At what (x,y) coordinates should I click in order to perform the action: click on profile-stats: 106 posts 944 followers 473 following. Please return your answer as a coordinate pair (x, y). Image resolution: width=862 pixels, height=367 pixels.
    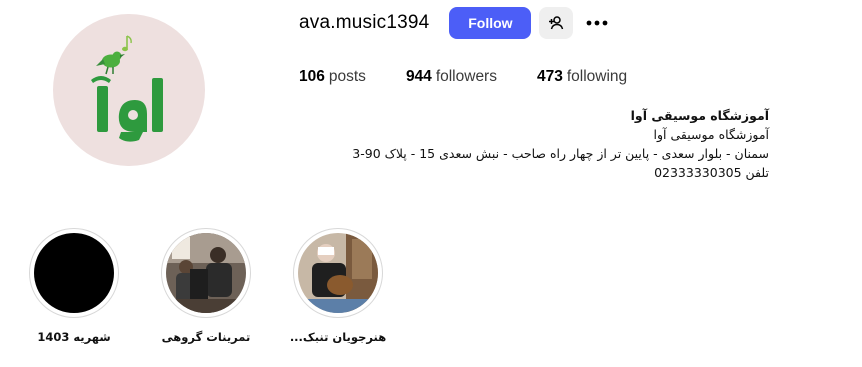
    Looking at the image, I should click on (483, 77).